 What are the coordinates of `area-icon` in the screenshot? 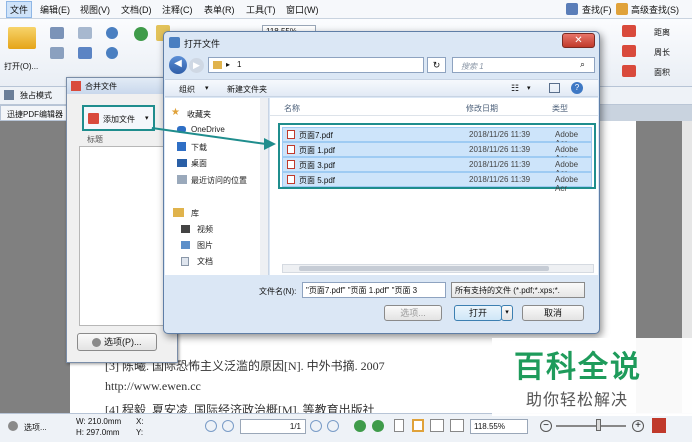 It's located at (629, 71).